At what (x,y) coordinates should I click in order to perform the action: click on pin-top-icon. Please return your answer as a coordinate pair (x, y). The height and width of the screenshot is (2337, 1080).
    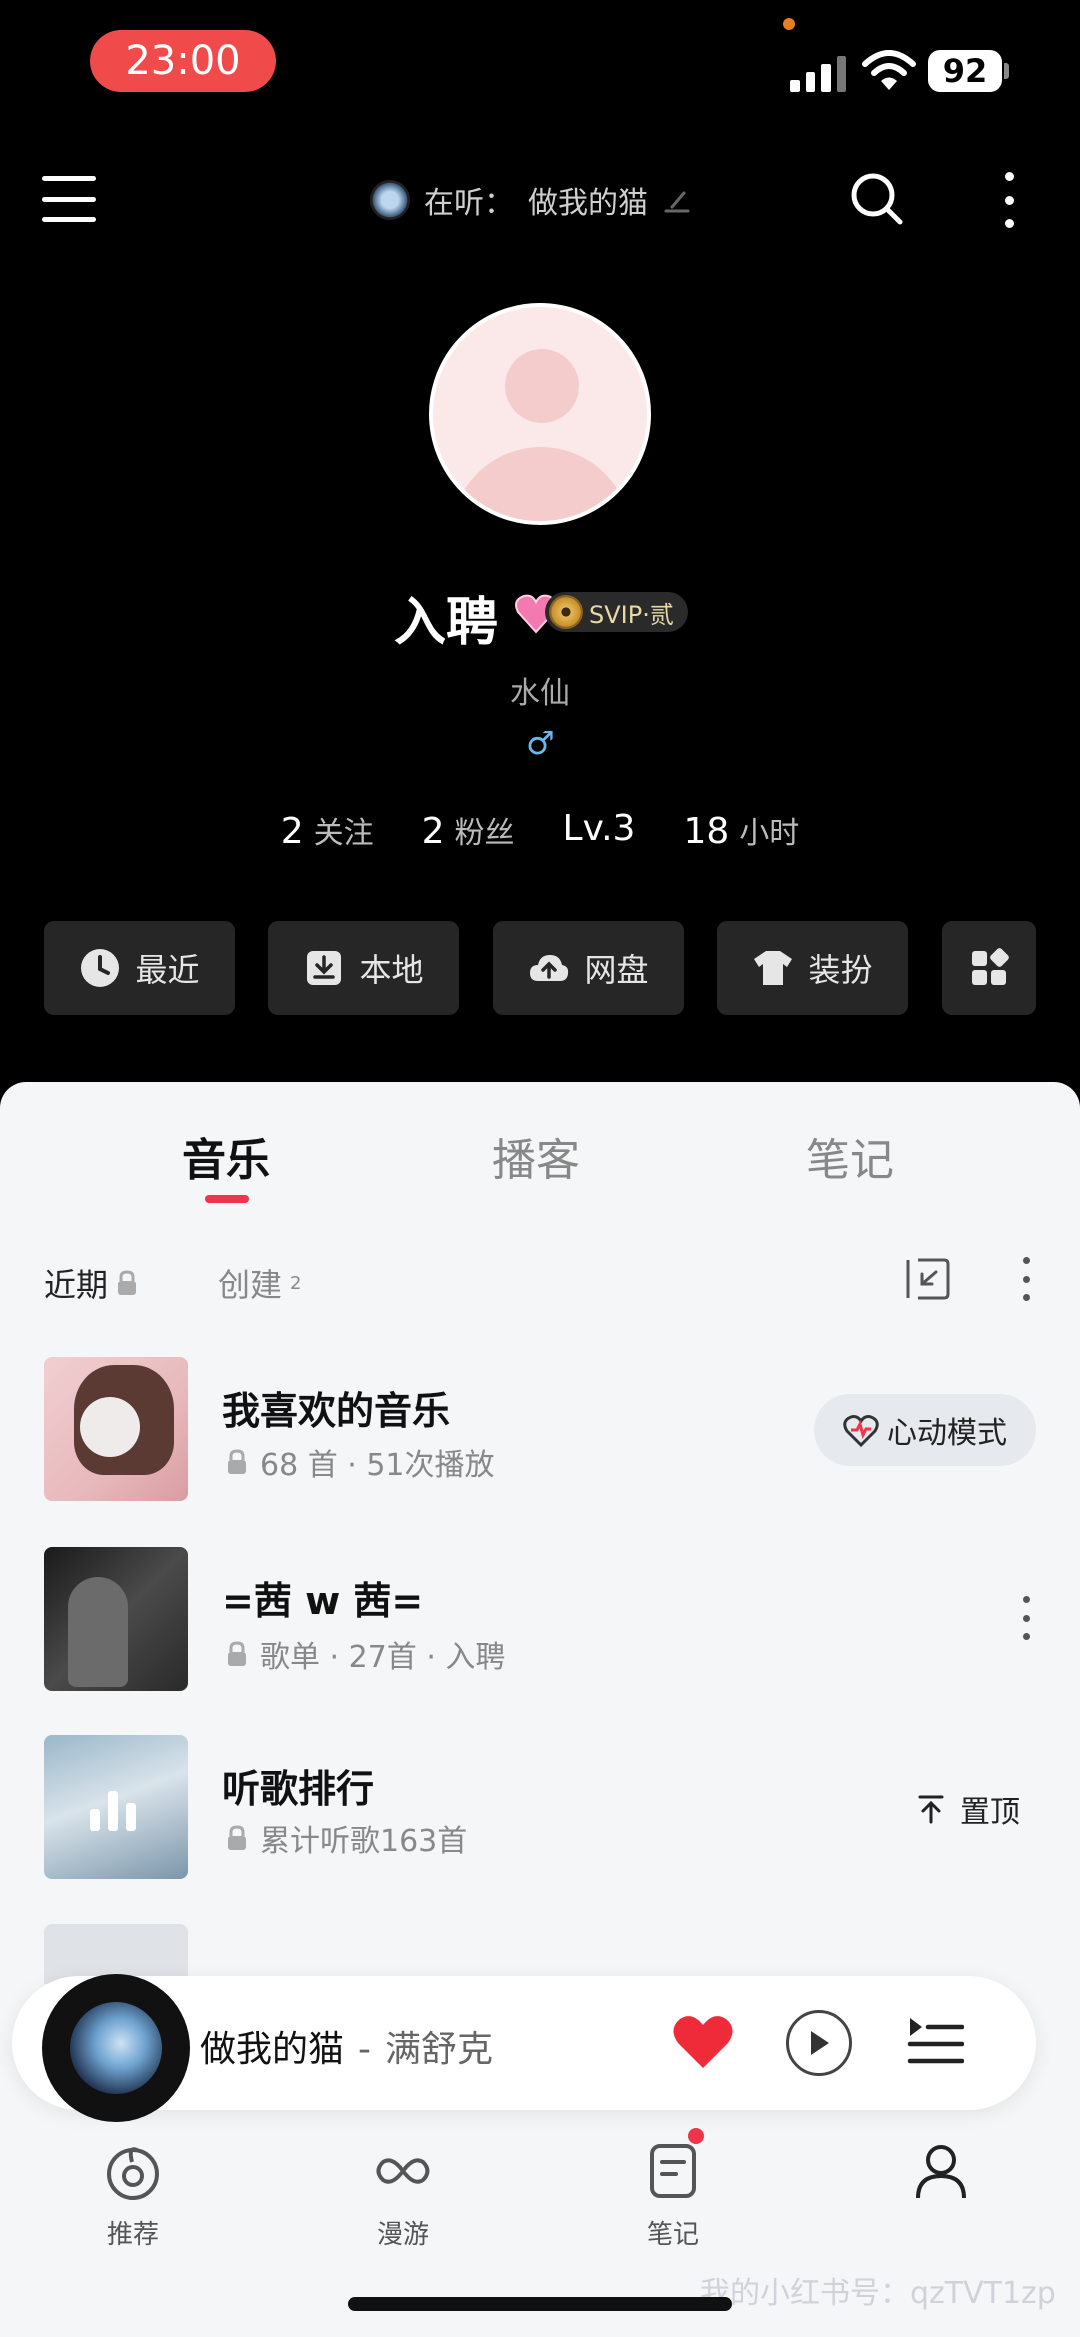
    Looking at the image, I should click on (931, 1809).